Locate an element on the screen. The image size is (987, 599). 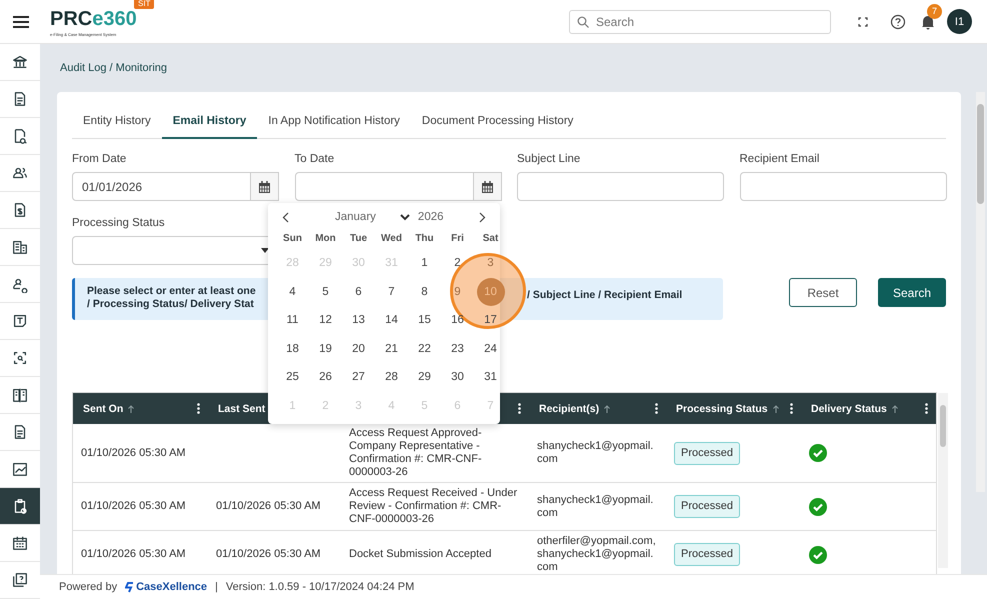
table-cell-text: Access Request Received - Under Review - Confirmation #: CMR-CNF-0000003-26 is located at coordinates (433, 506).